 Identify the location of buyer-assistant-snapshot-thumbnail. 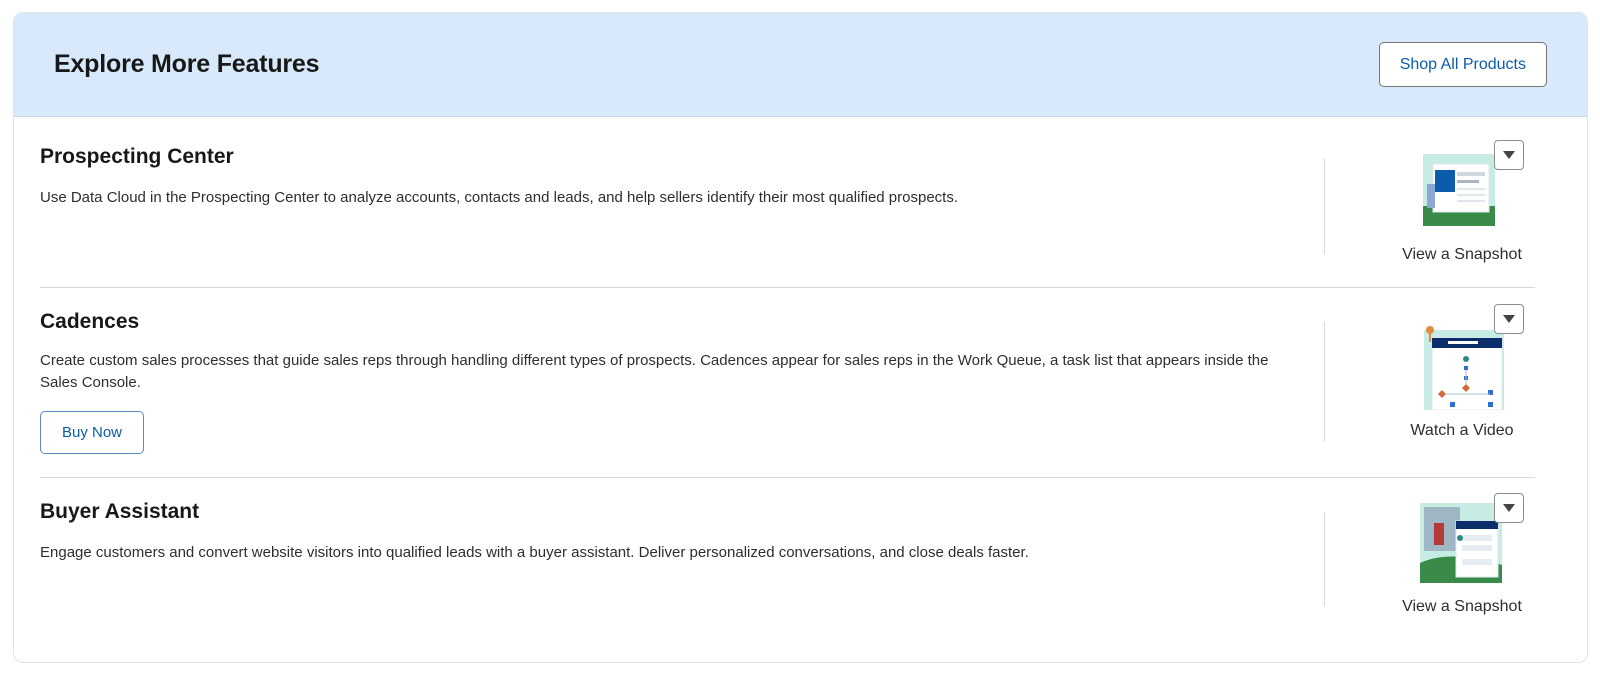
(1461, 543).